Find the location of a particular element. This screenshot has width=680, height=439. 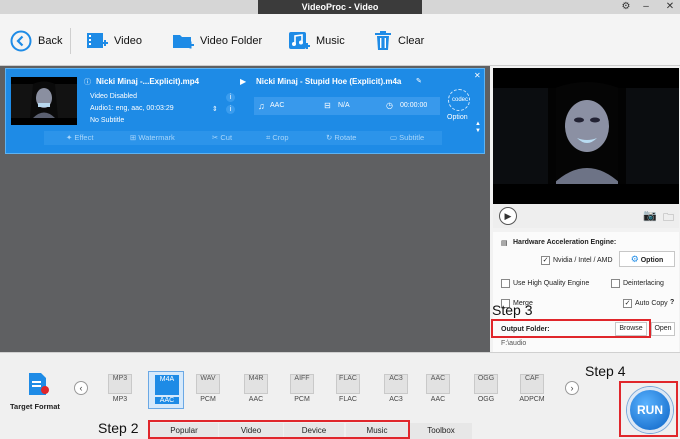

subtitle-label: Subtitle is located at coordinates (412, 137).